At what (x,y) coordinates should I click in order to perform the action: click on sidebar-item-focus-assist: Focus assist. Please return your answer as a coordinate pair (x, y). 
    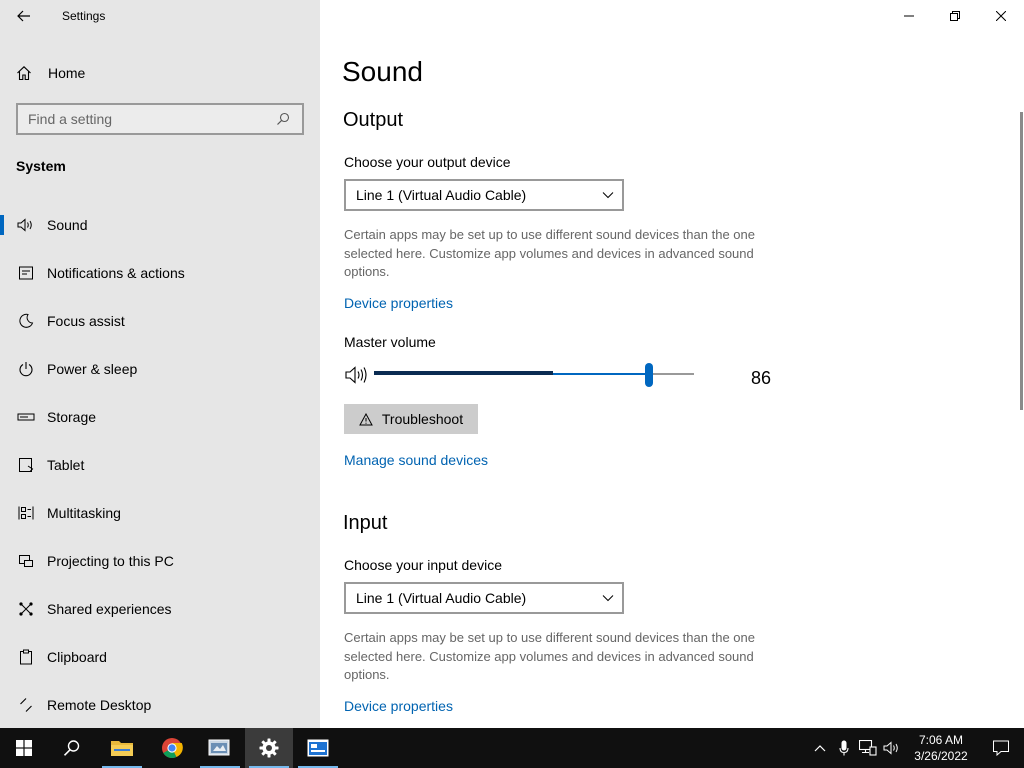
    Looking at the image, I should click on (160, 321).